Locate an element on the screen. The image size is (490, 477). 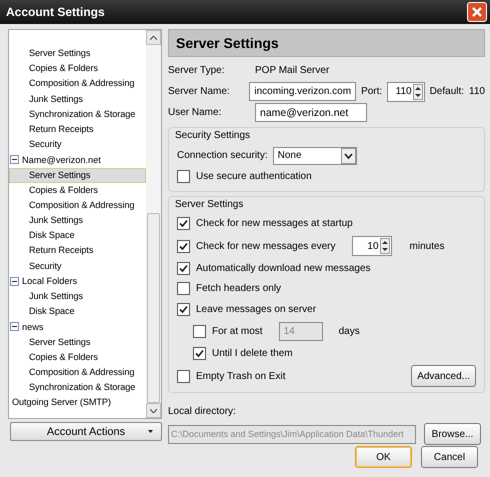
field-label: Connection security: is located at coordinates (222, 155).